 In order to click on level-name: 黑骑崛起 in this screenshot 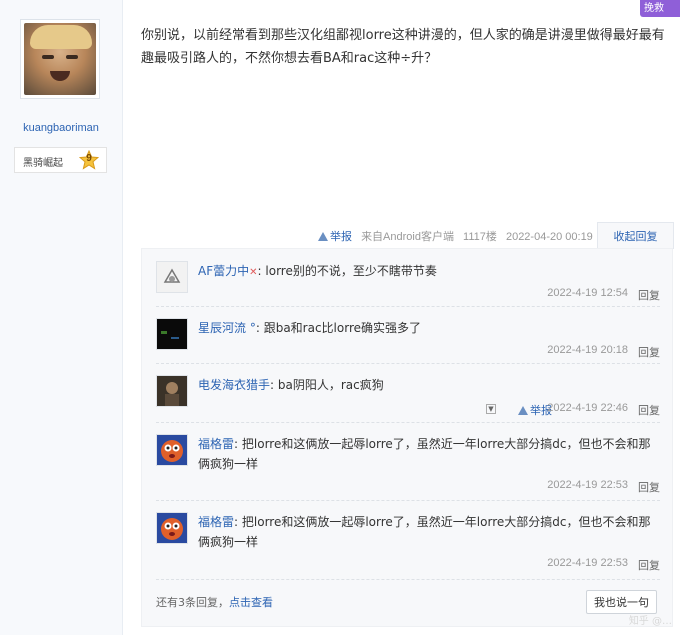, I will do `click(43, 163)`.